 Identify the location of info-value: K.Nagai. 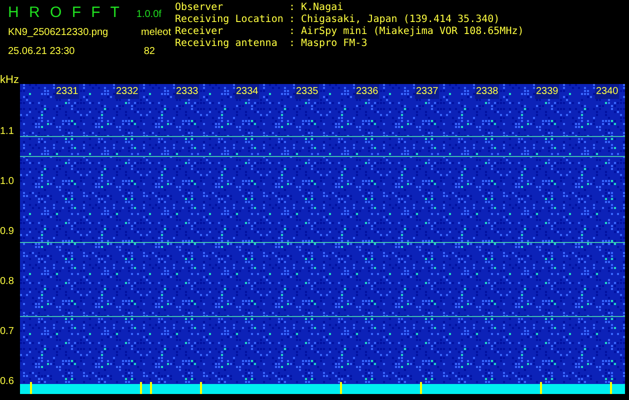
(322, 8).